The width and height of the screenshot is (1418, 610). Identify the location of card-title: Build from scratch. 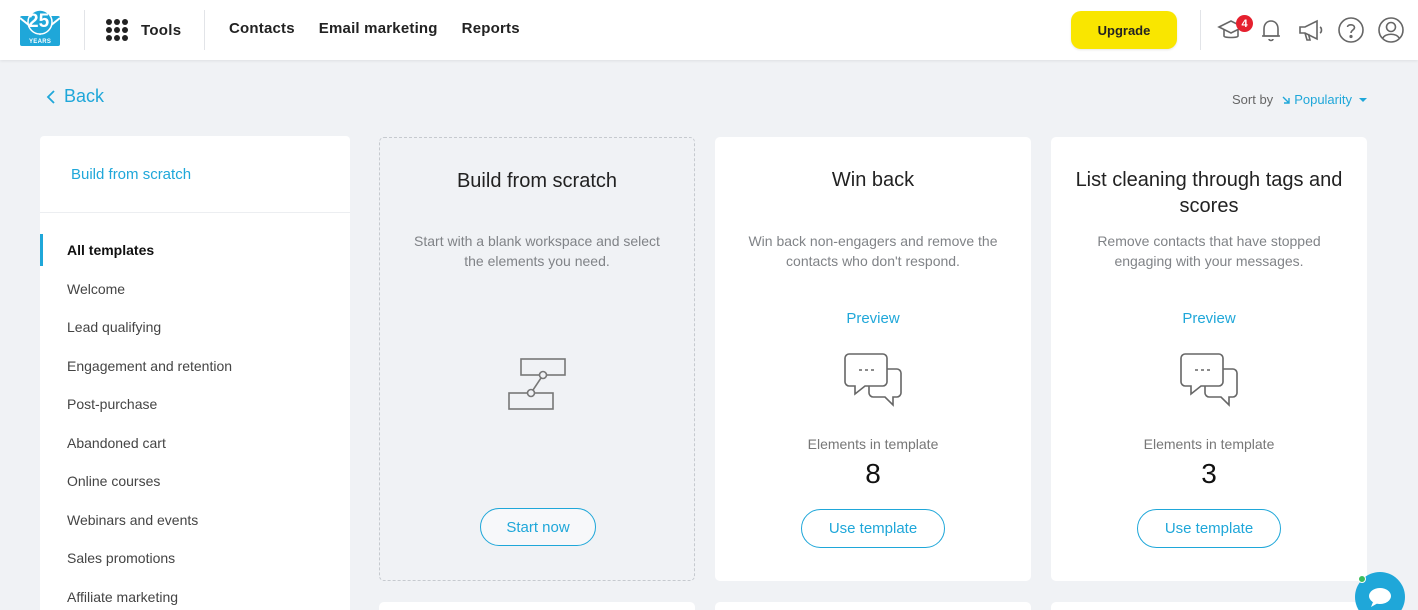
(537, 181).